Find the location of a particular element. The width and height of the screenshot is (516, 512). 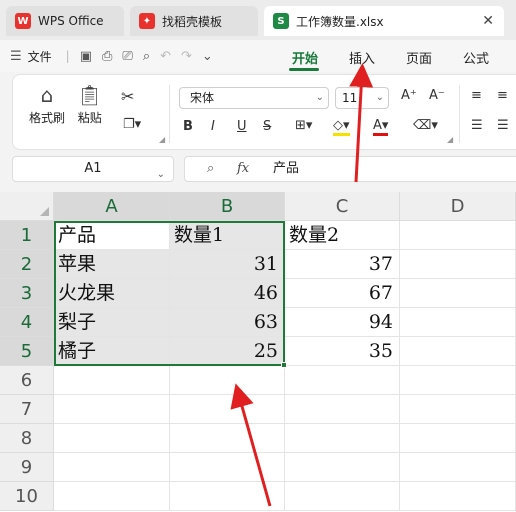

cell-b9 is located at coordinates (227, 467).